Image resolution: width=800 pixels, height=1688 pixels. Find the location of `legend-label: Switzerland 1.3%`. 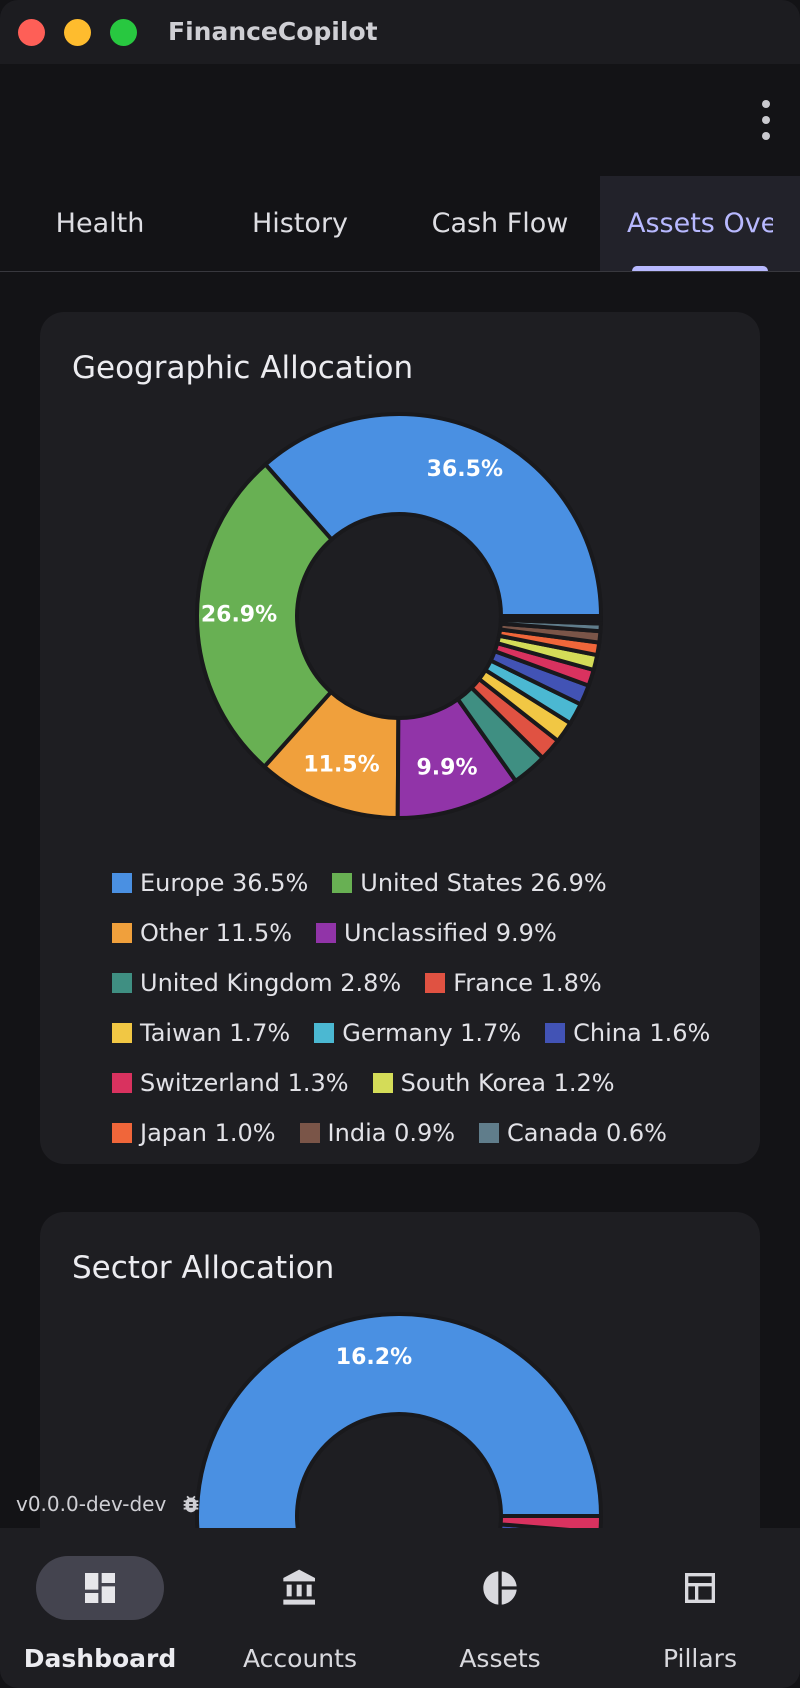

legend-label: Switzerland 1.3% is located at coordinates (244, 1083).